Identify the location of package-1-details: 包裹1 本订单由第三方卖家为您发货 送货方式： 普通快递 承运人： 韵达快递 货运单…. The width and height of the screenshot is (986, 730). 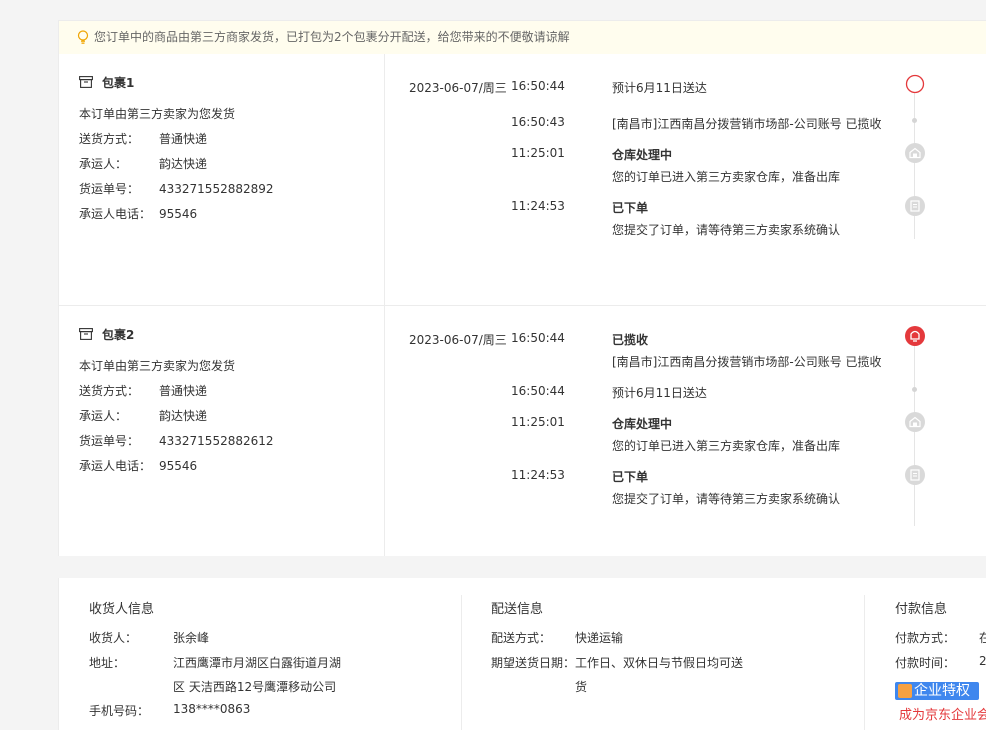
(222, 179).